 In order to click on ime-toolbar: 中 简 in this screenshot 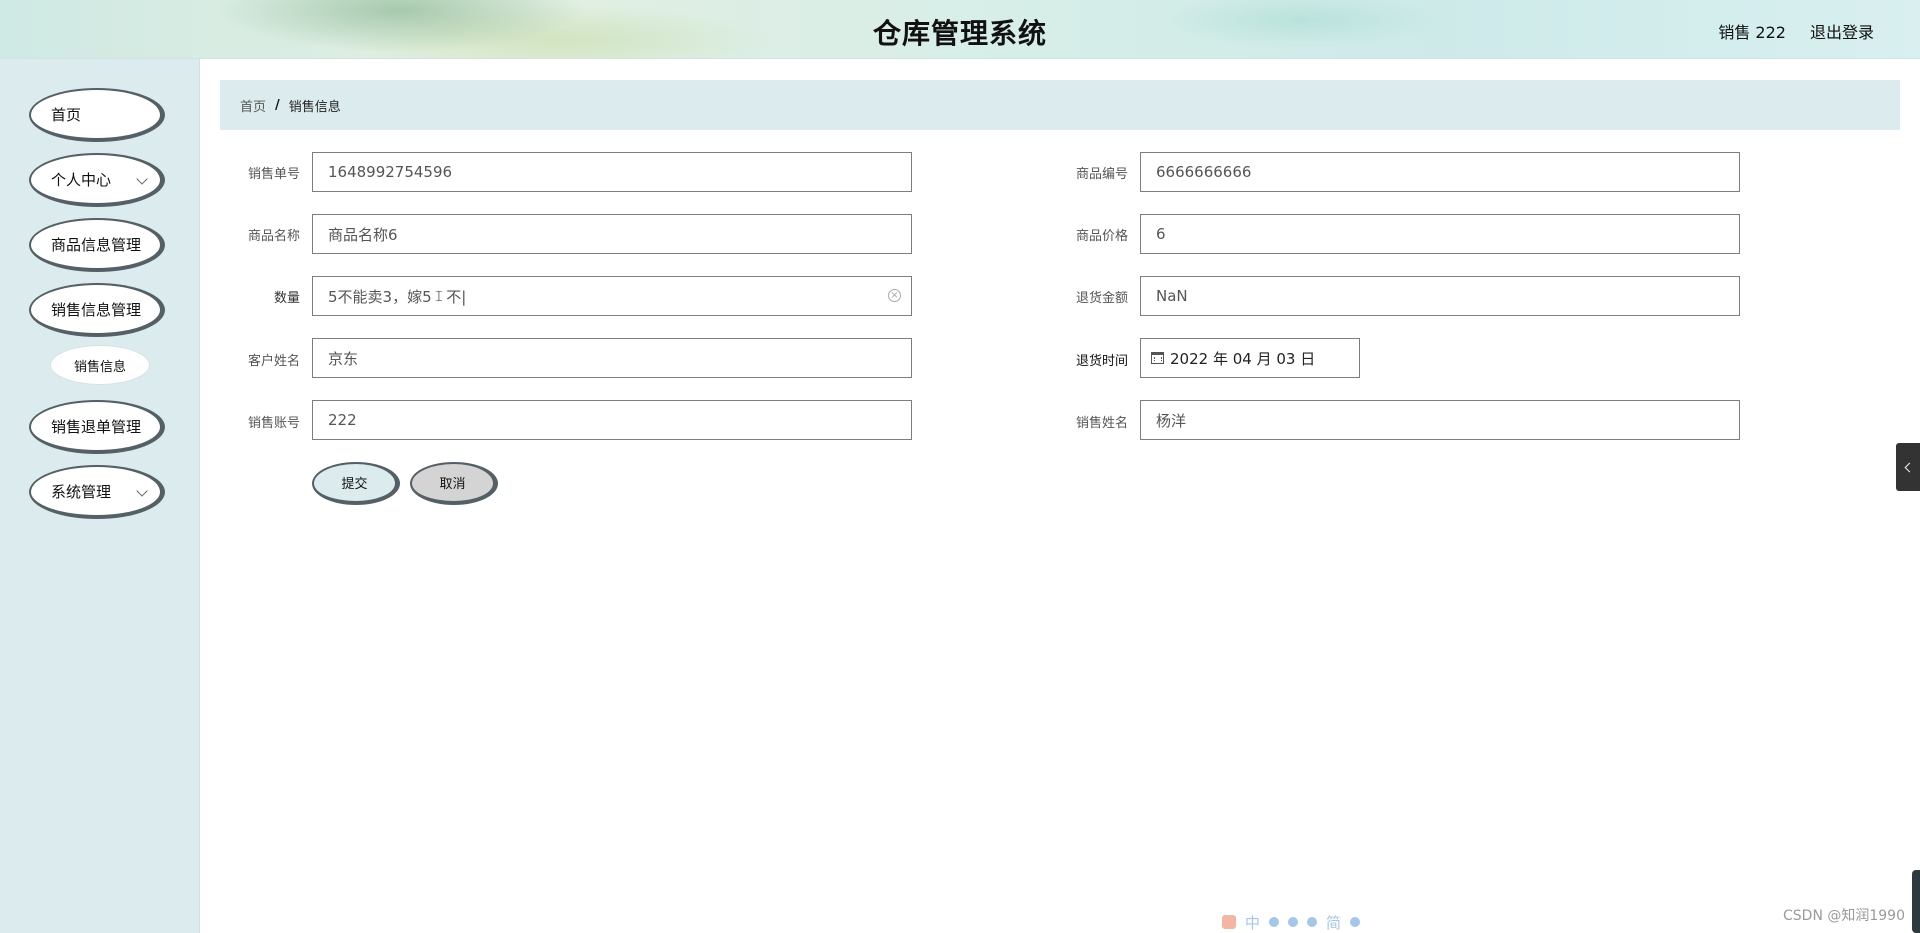, I will do `click(1322, 922)`.